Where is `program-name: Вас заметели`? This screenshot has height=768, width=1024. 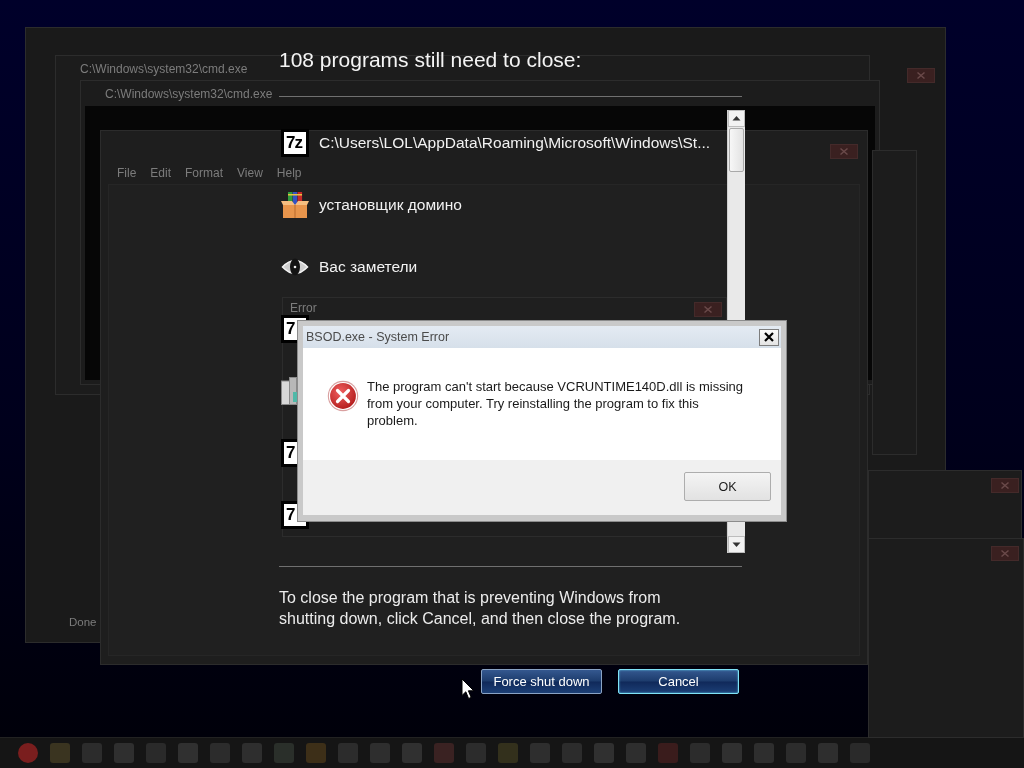 program-name: Вас заметели is located at coordinates (368, 267).